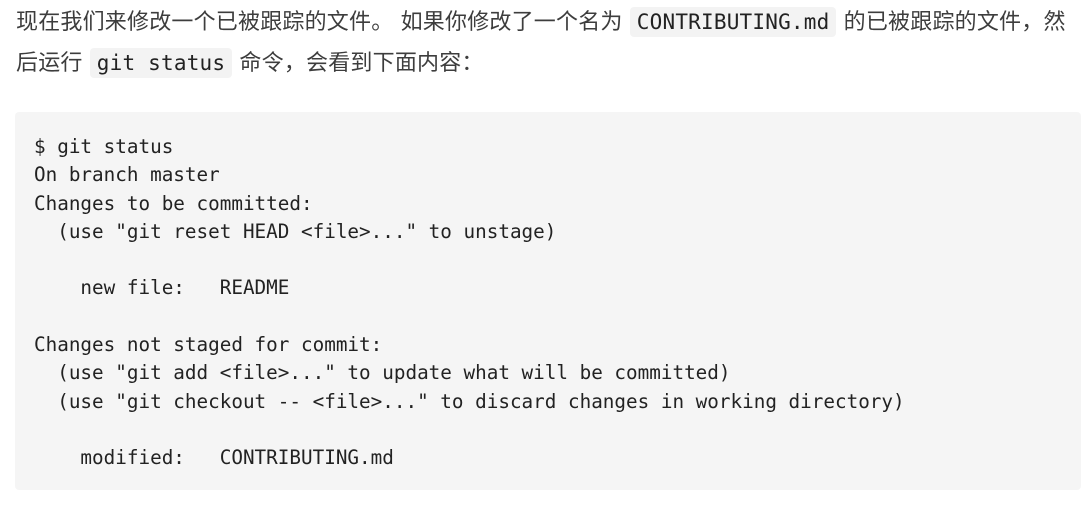 The width and height of the screenshot is (1088, 509). Describe the element at coordinates (127, 175) in the screenshot. I see `code-line: On branch master` at that location.